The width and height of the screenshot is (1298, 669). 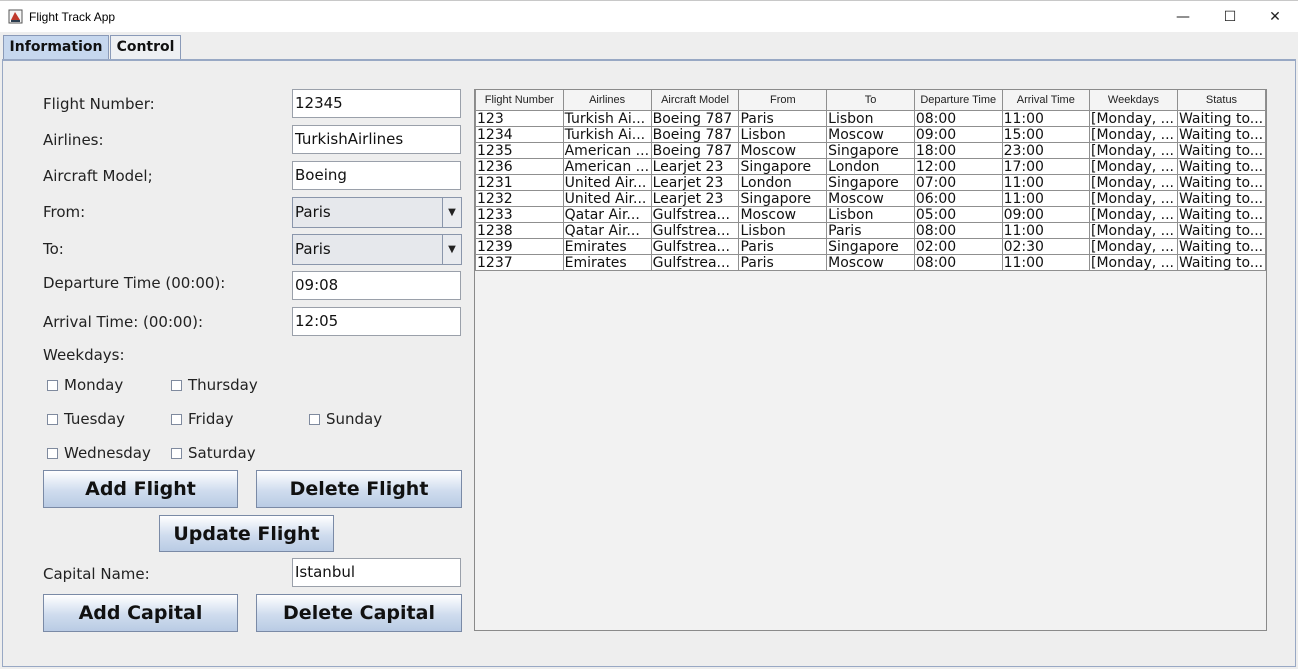 I want to click on flight-number-input: 12345, so click(x=376, y=103).